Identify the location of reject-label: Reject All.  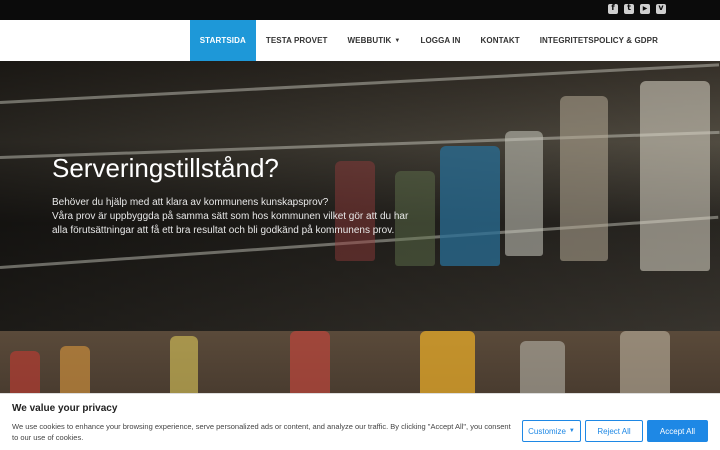
(614, 431).